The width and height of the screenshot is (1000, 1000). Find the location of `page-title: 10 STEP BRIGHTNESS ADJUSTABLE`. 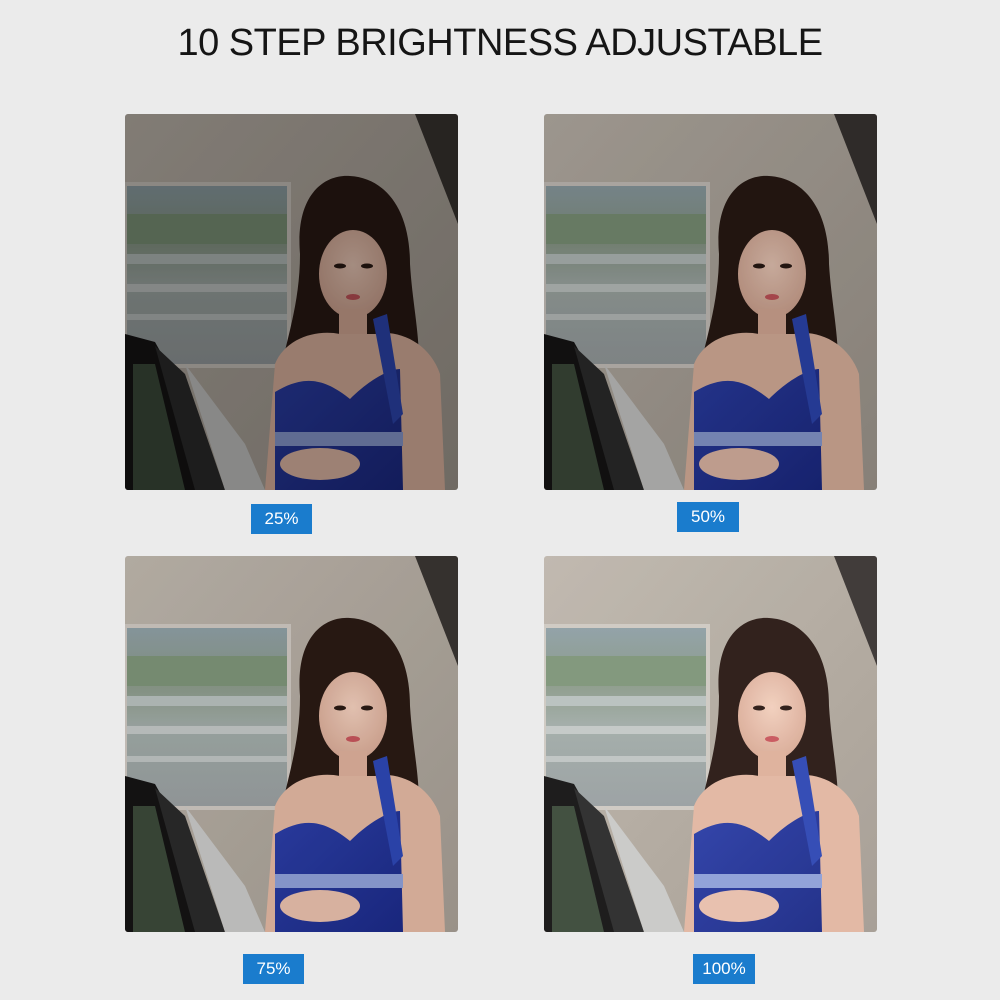

page-title: 10 STEP BRIGHTNESS ADJUSTABLE is located at coordinates (500, 43).